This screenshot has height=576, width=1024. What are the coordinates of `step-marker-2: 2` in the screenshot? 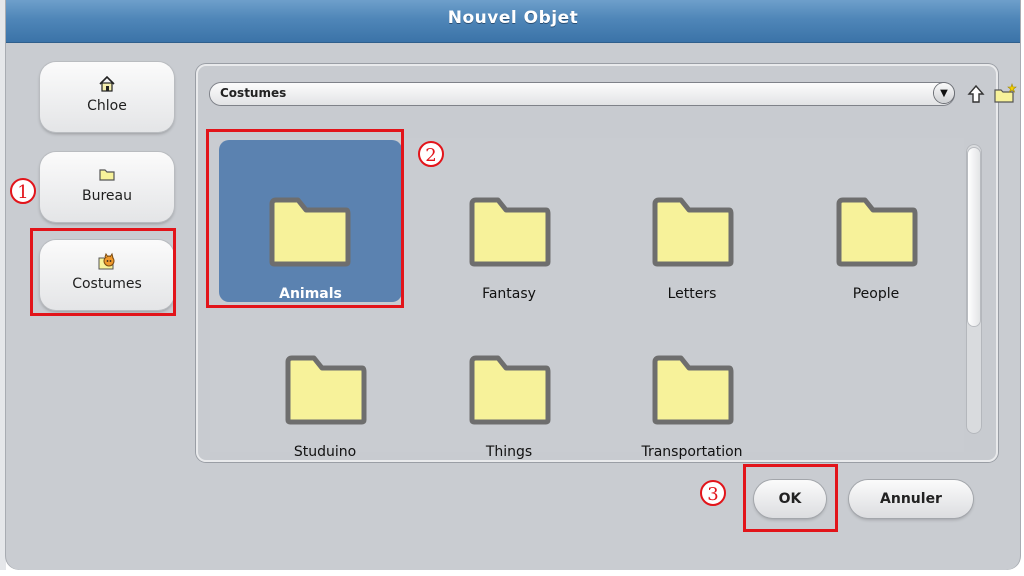 It's located at (431, 154).